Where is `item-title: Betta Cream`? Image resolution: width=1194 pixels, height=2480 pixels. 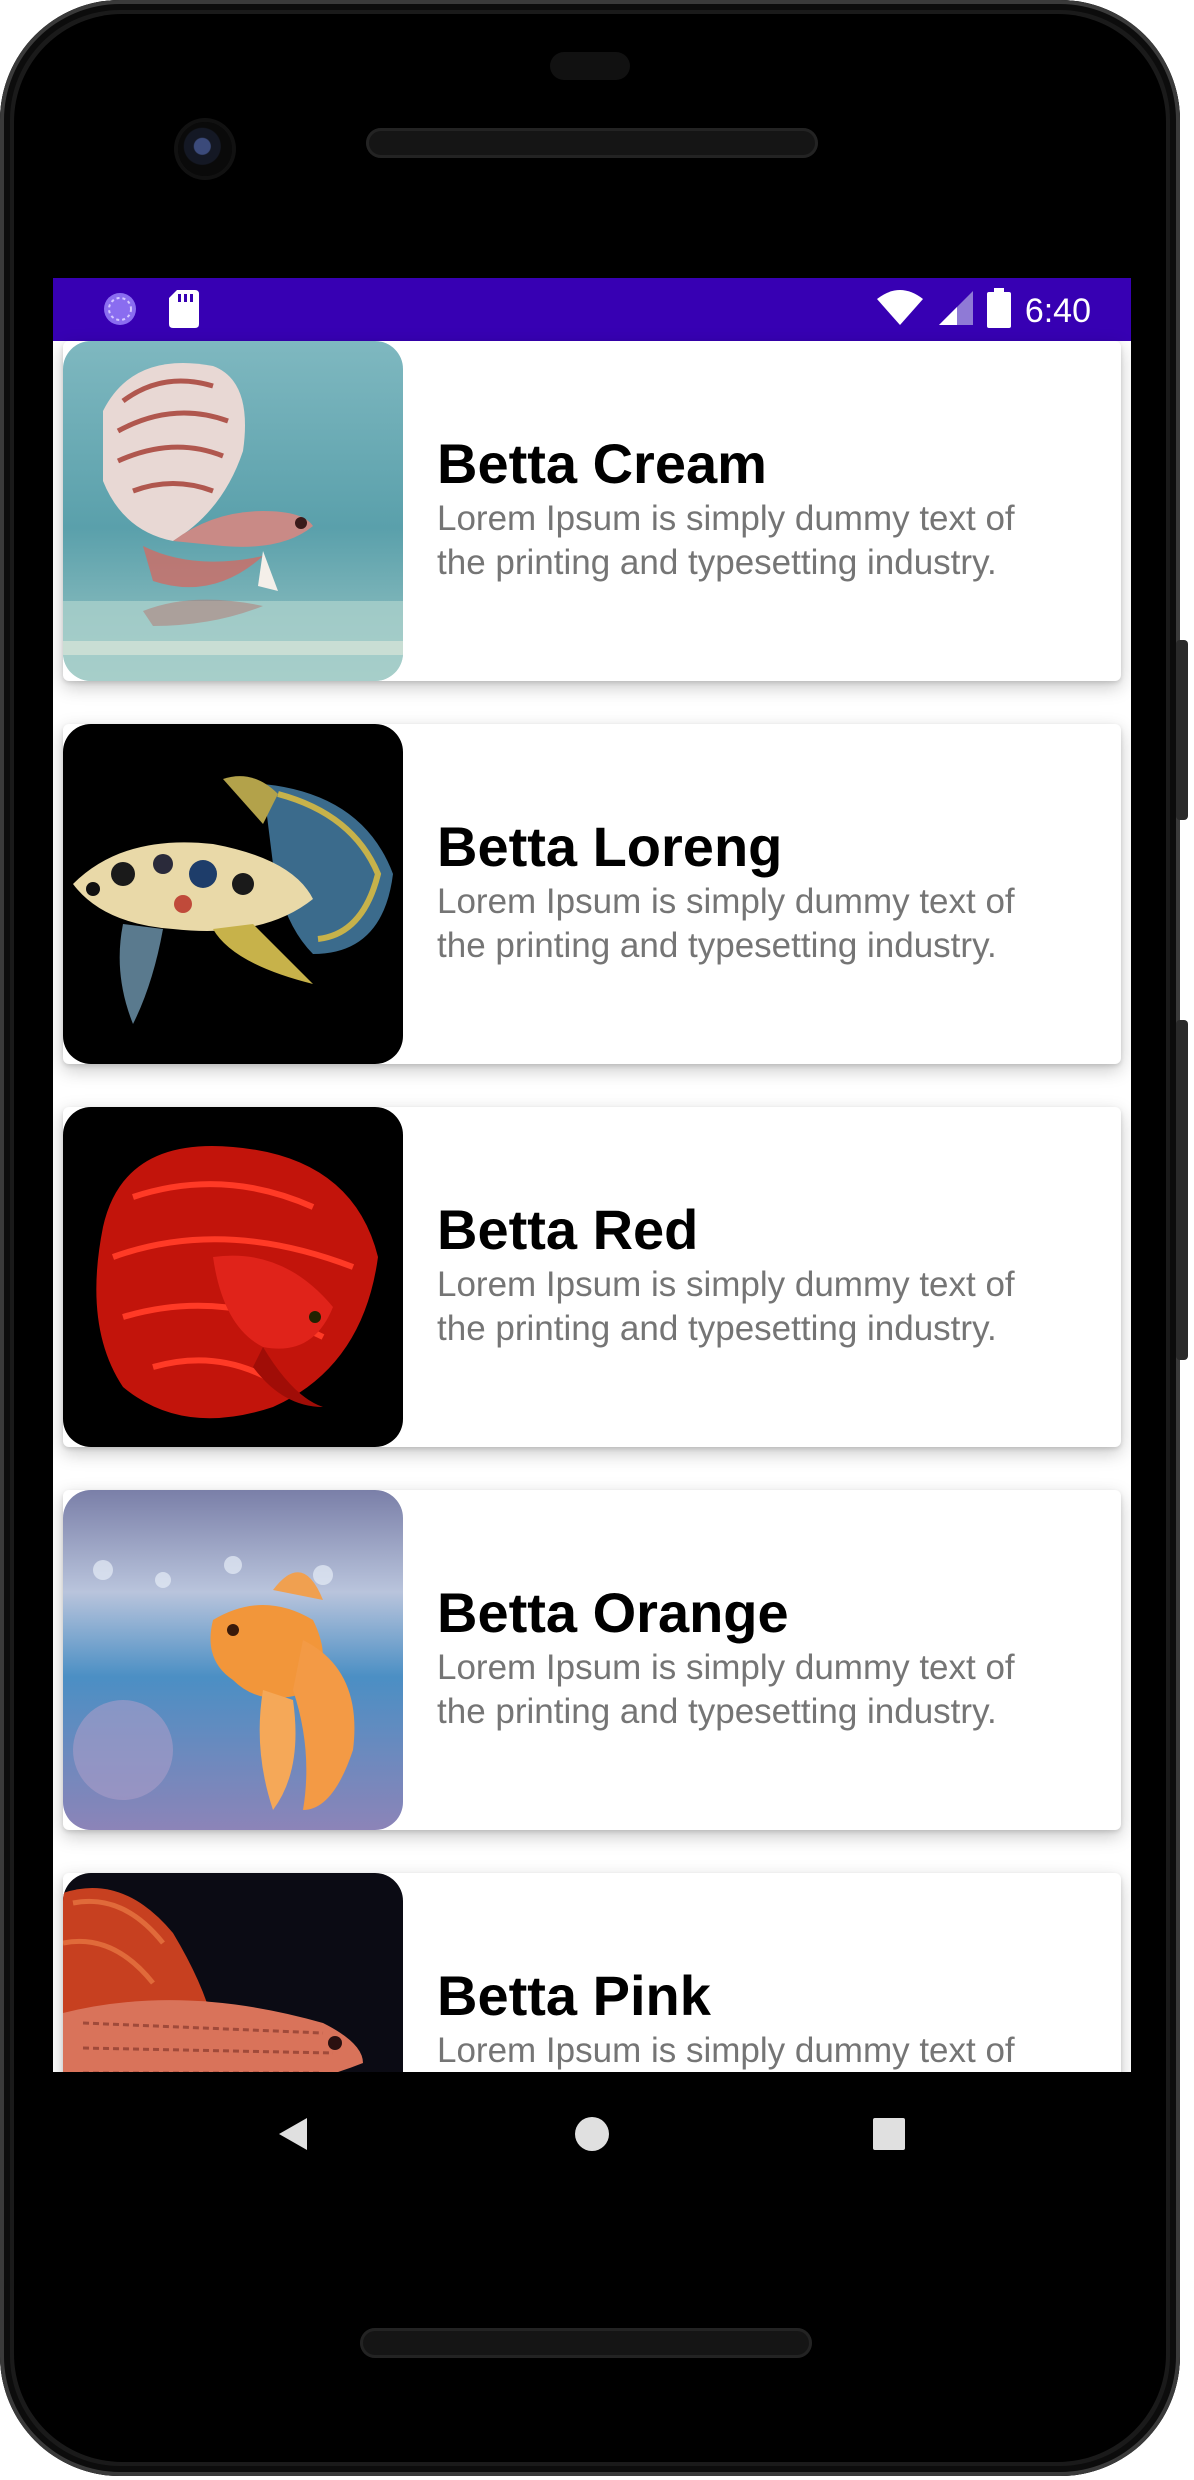
item-title: Betta Cream is located at coordinates (602, 463).